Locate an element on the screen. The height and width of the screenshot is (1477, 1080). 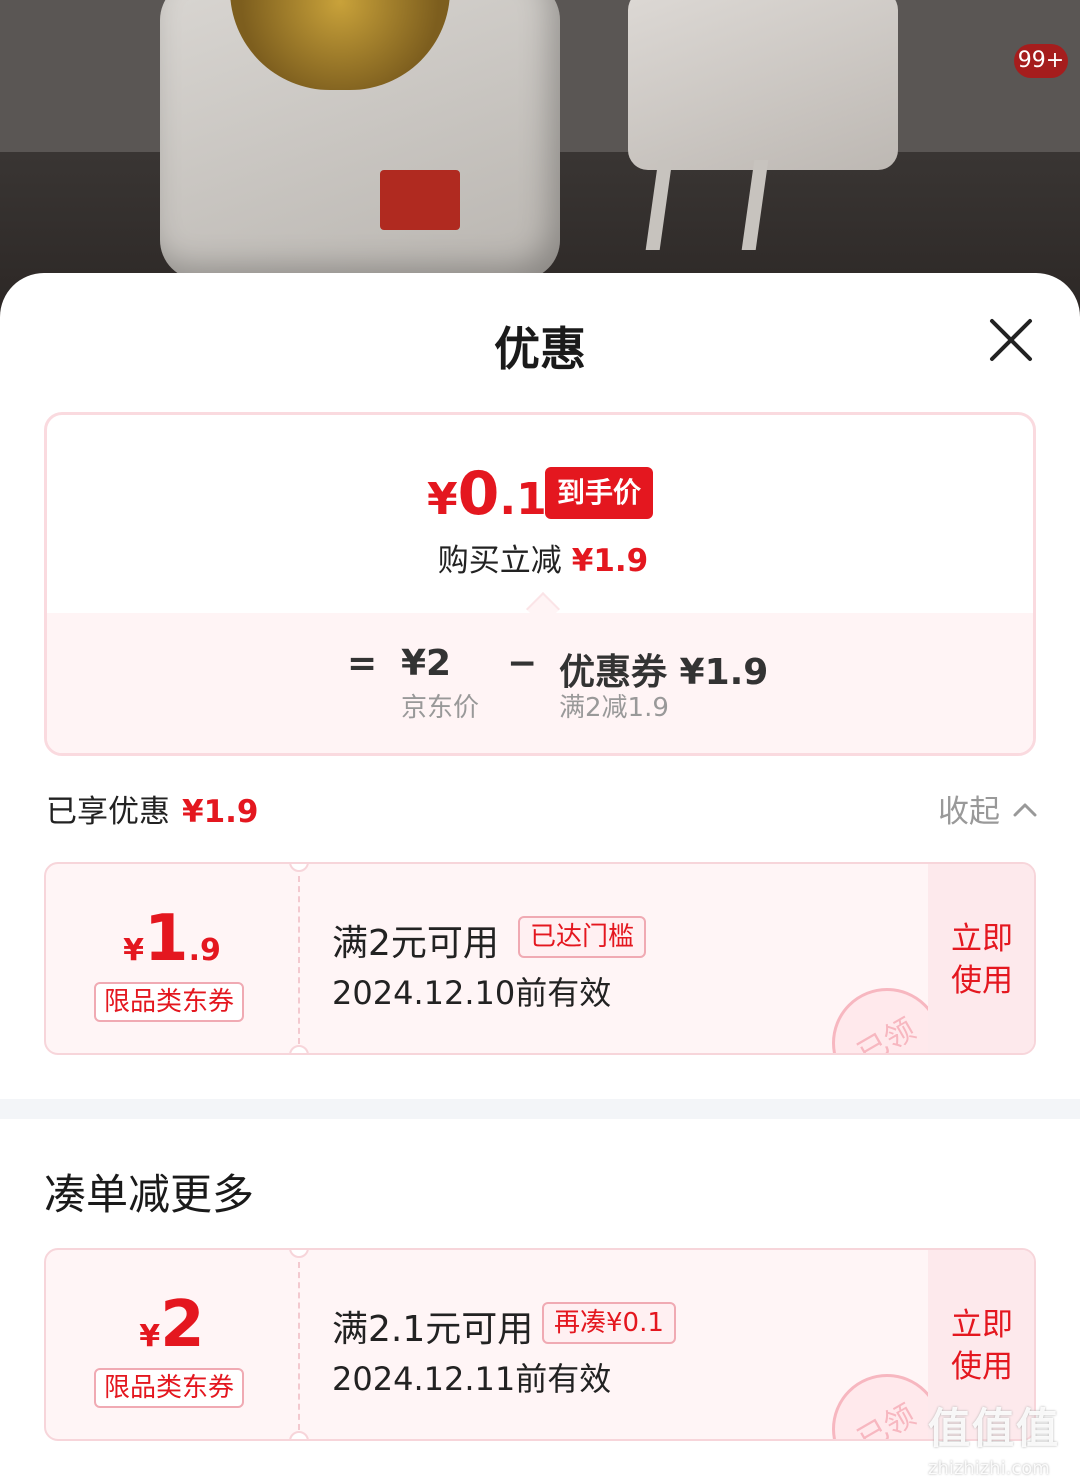
buy-discount-line: 购买立减 ¥1.9 is located at coordinates (540, 557).